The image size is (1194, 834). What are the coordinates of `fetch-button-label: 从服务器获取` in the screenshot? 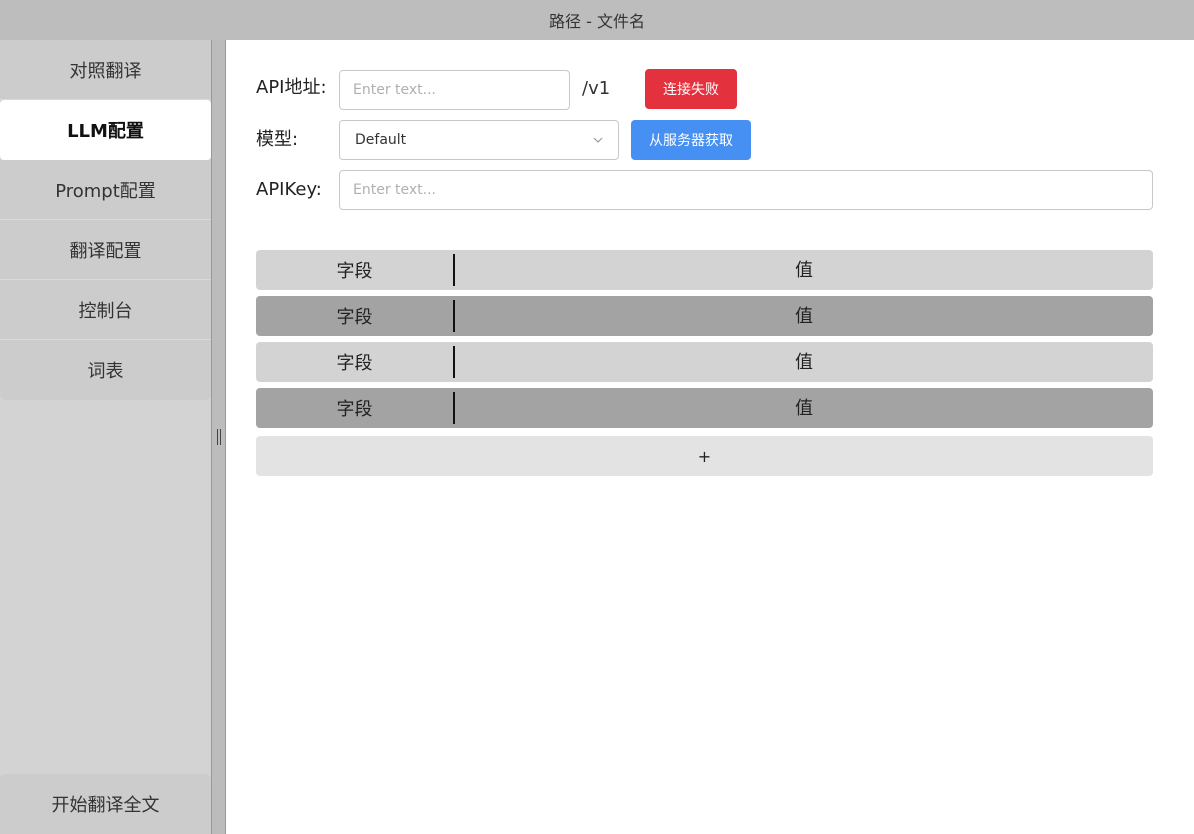 It's located at (691, 141).